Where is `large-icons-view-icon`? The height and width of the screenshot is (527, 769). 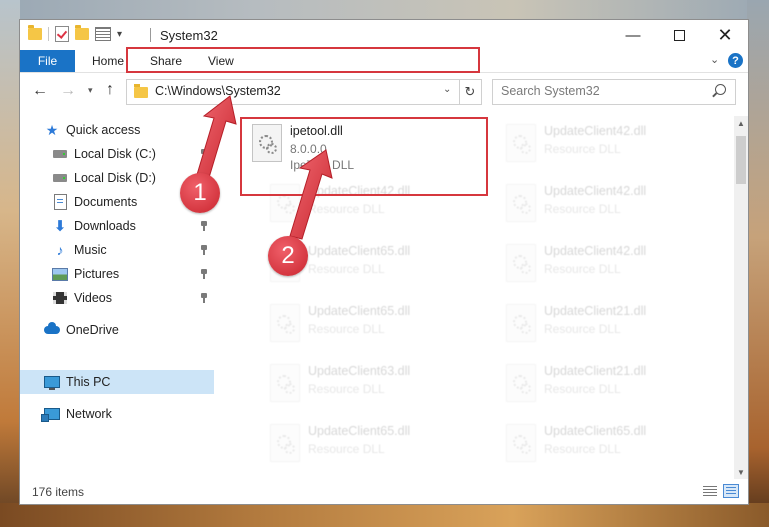 large-icons-view-icon is located at coordinates (731, 491).